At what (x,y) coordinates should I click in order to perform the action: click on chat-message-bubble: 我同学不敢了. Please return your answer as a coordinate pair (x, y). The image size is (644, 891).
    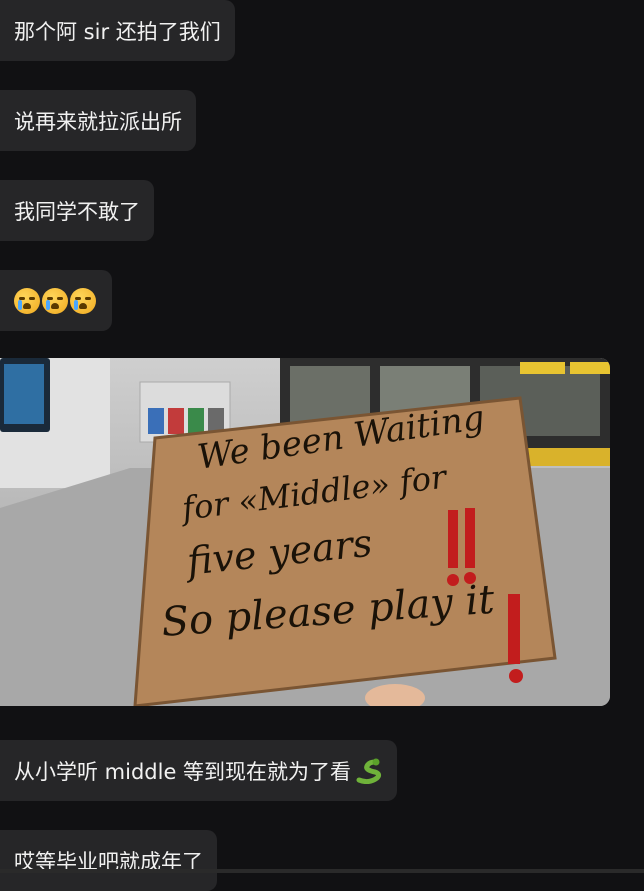
    Looking at the image, I should click on (77, 210).